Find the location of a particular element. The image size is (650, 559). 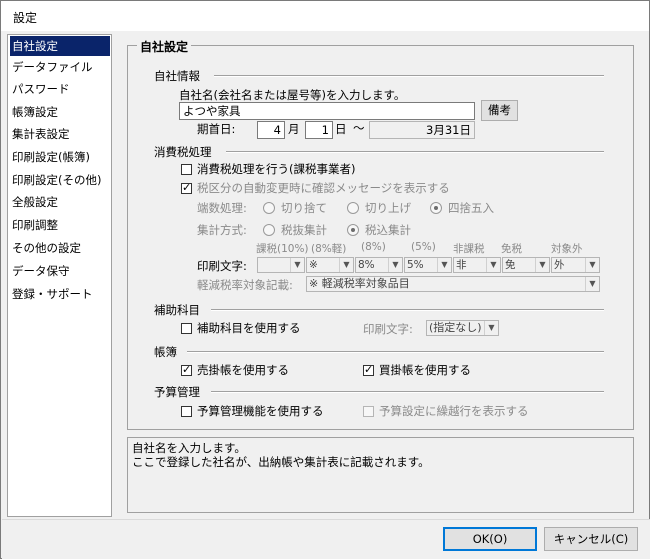

day-unit: 日 is located at coordinates (341, 129).